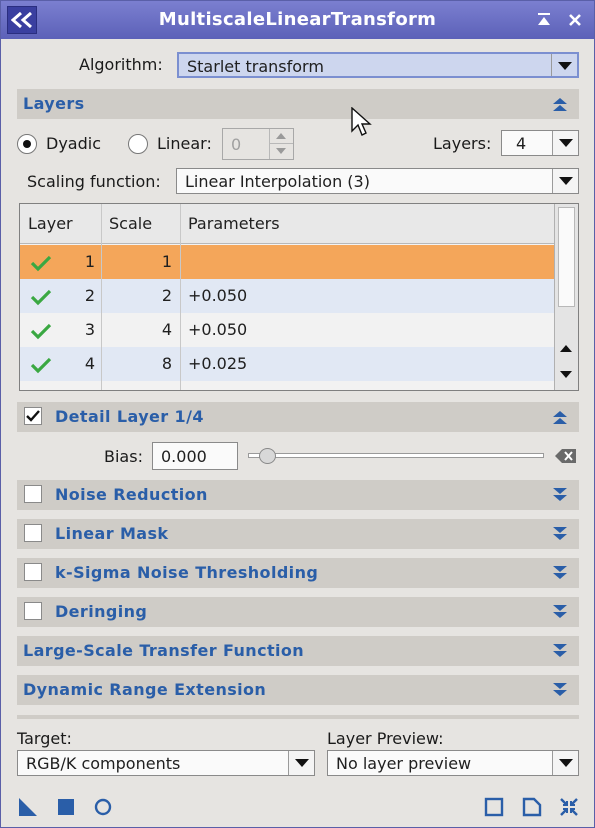 The height and width of the screenshot is (828, 595). What do you see at coordinates (298, 612) in the screenshot?
I see `deringing-section-header: Deringing` at bounding box center [298, 612].